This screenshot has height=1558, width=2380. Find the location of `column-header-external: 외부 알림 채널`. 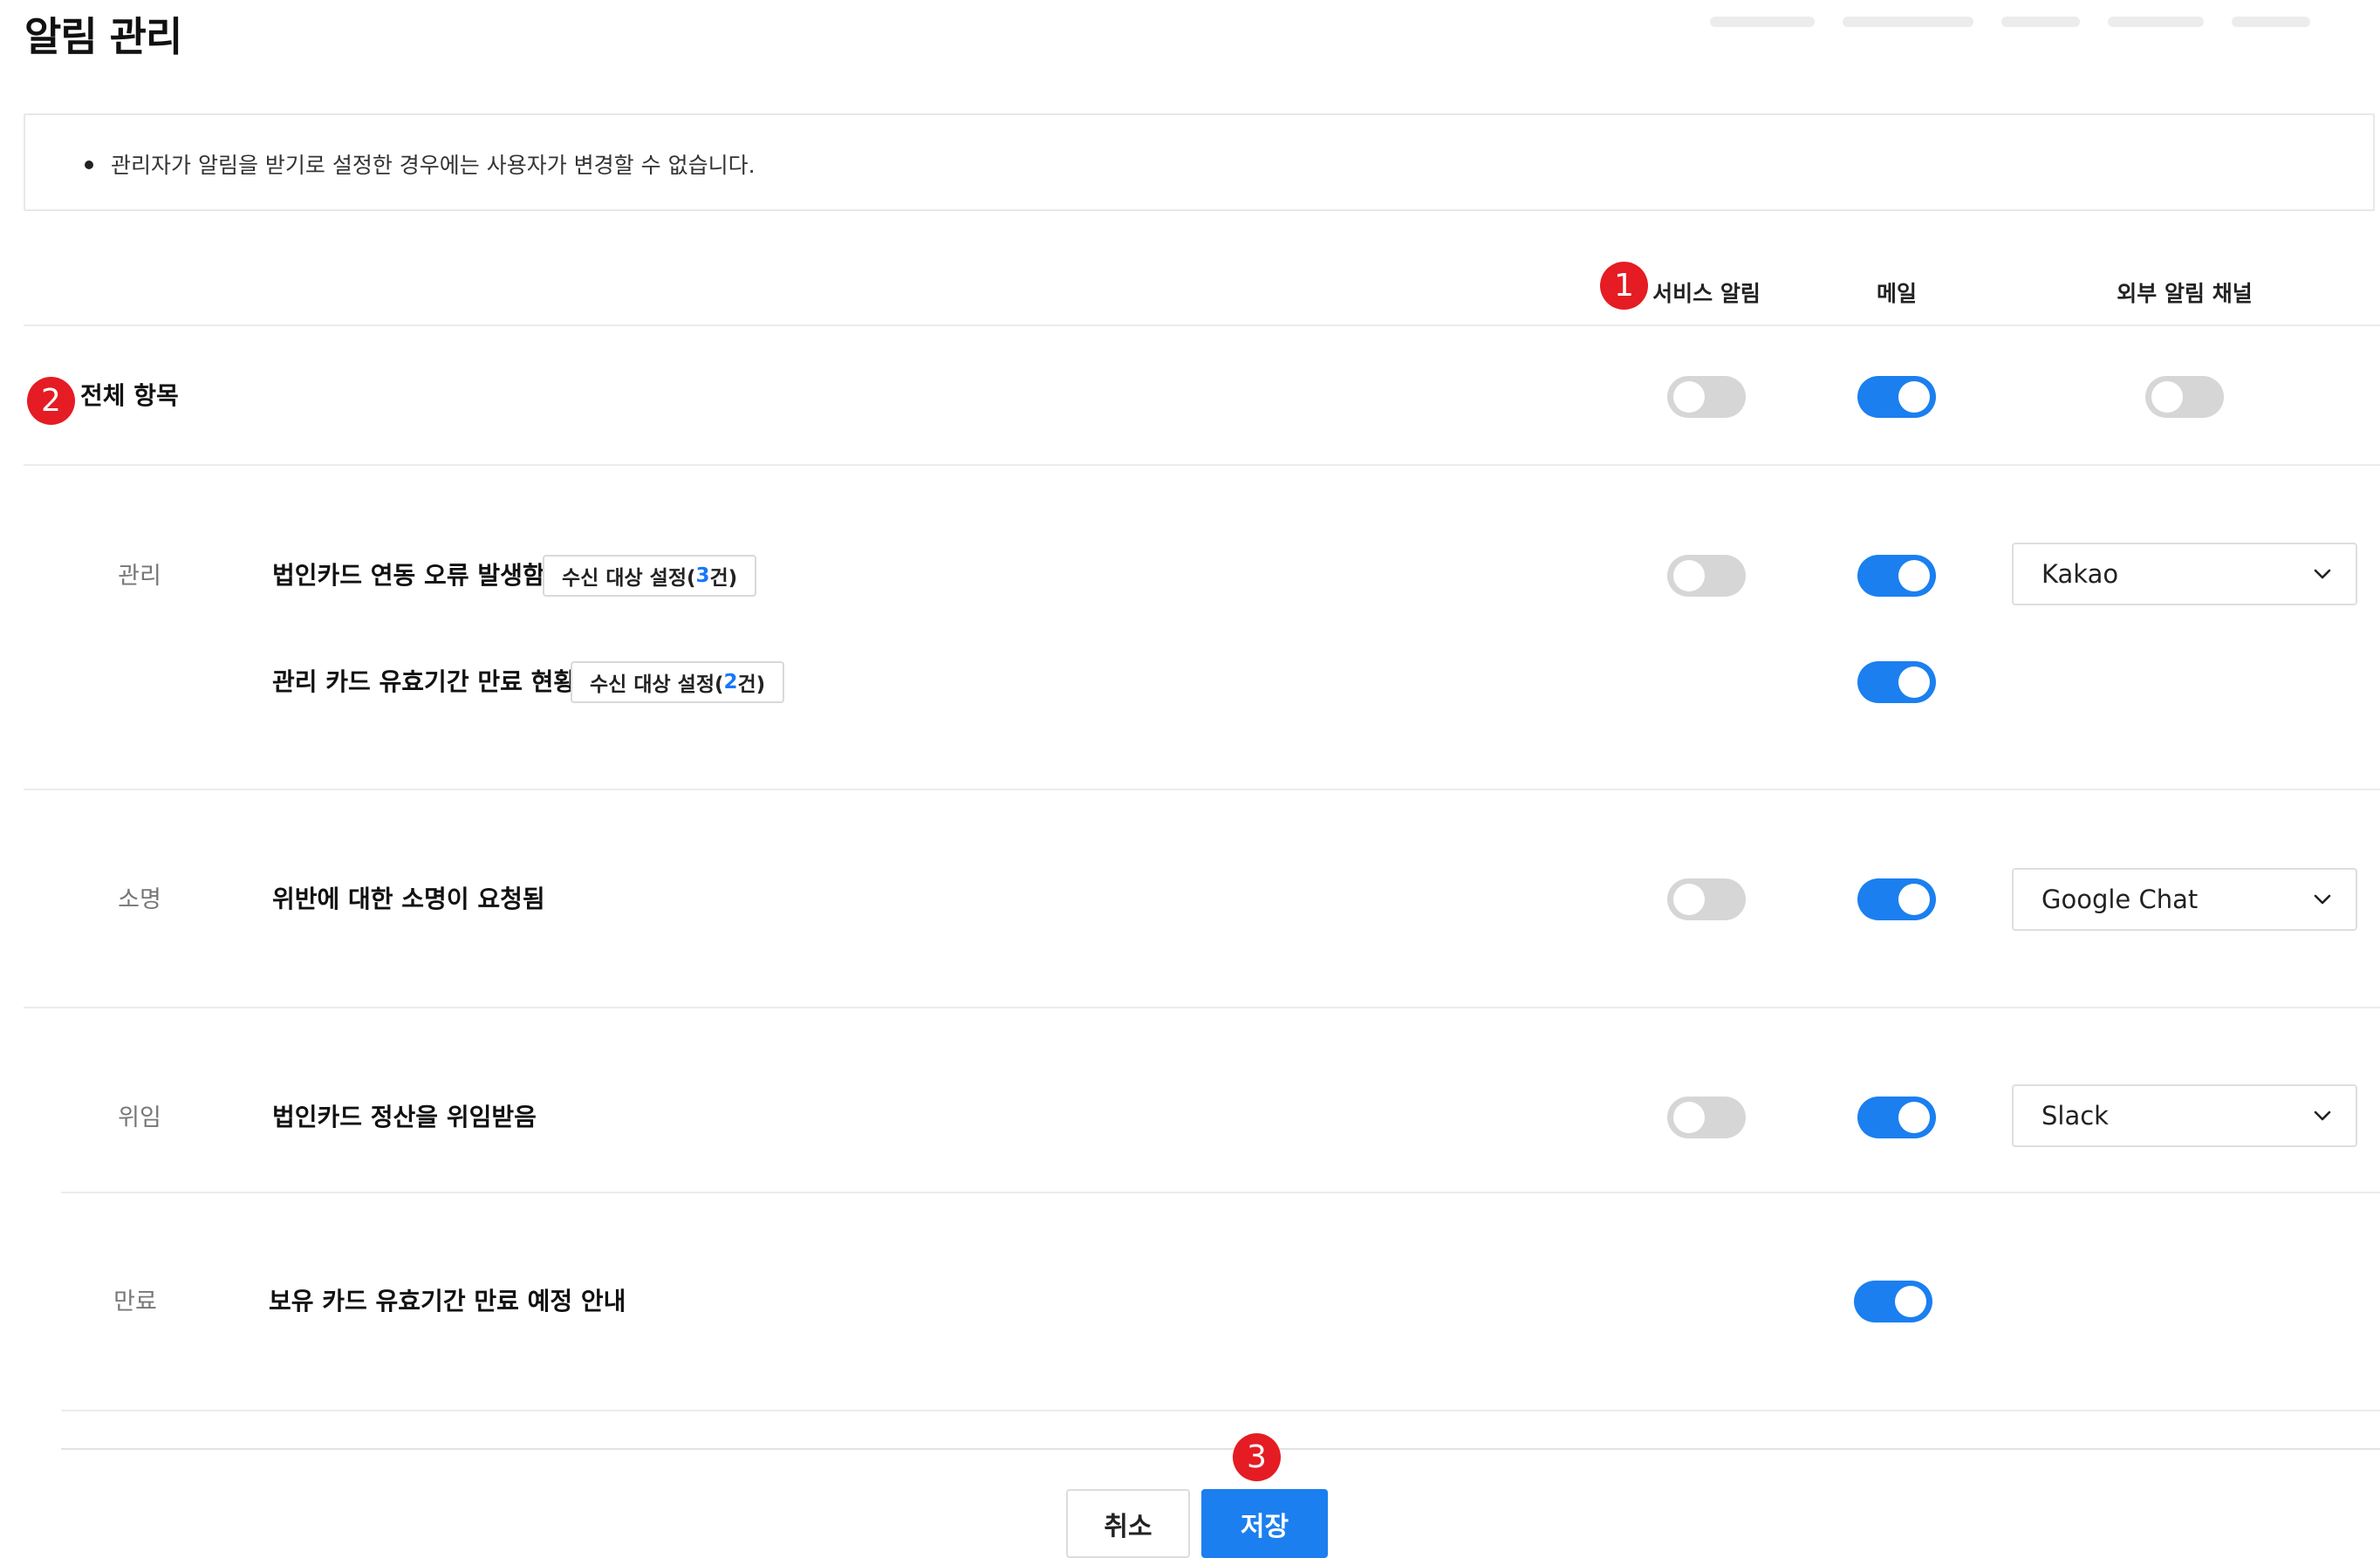

column-header-external: 외부 알림 채널 is located at coordinates (2185, 293).